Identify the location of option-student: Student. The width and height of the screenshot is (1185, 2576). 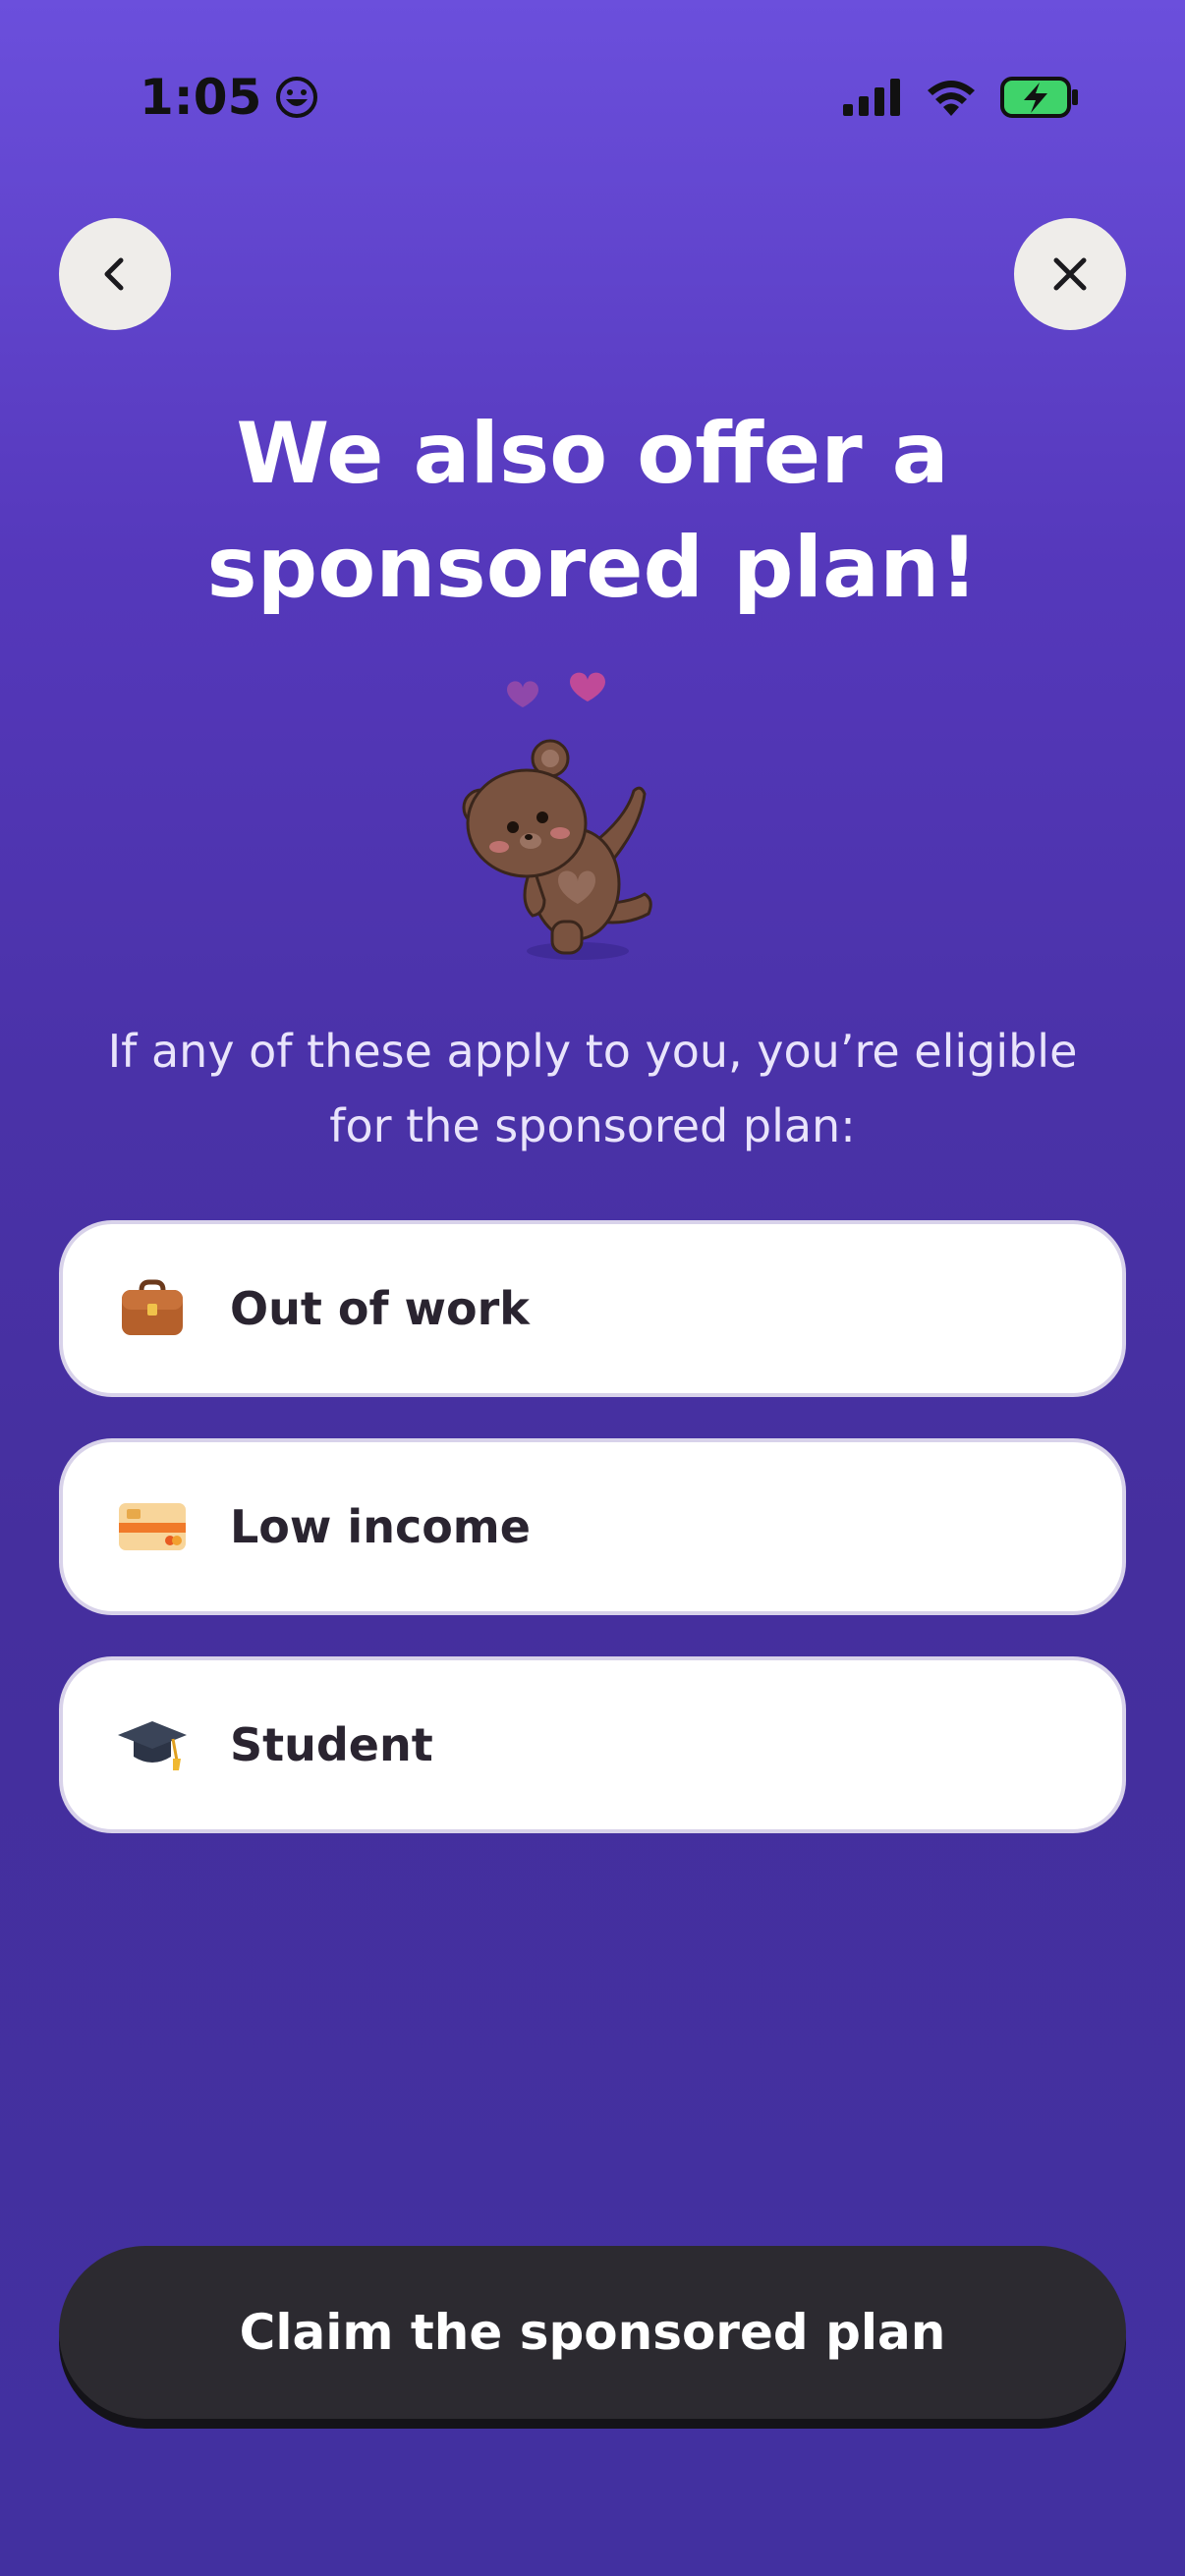
(592, 1744).